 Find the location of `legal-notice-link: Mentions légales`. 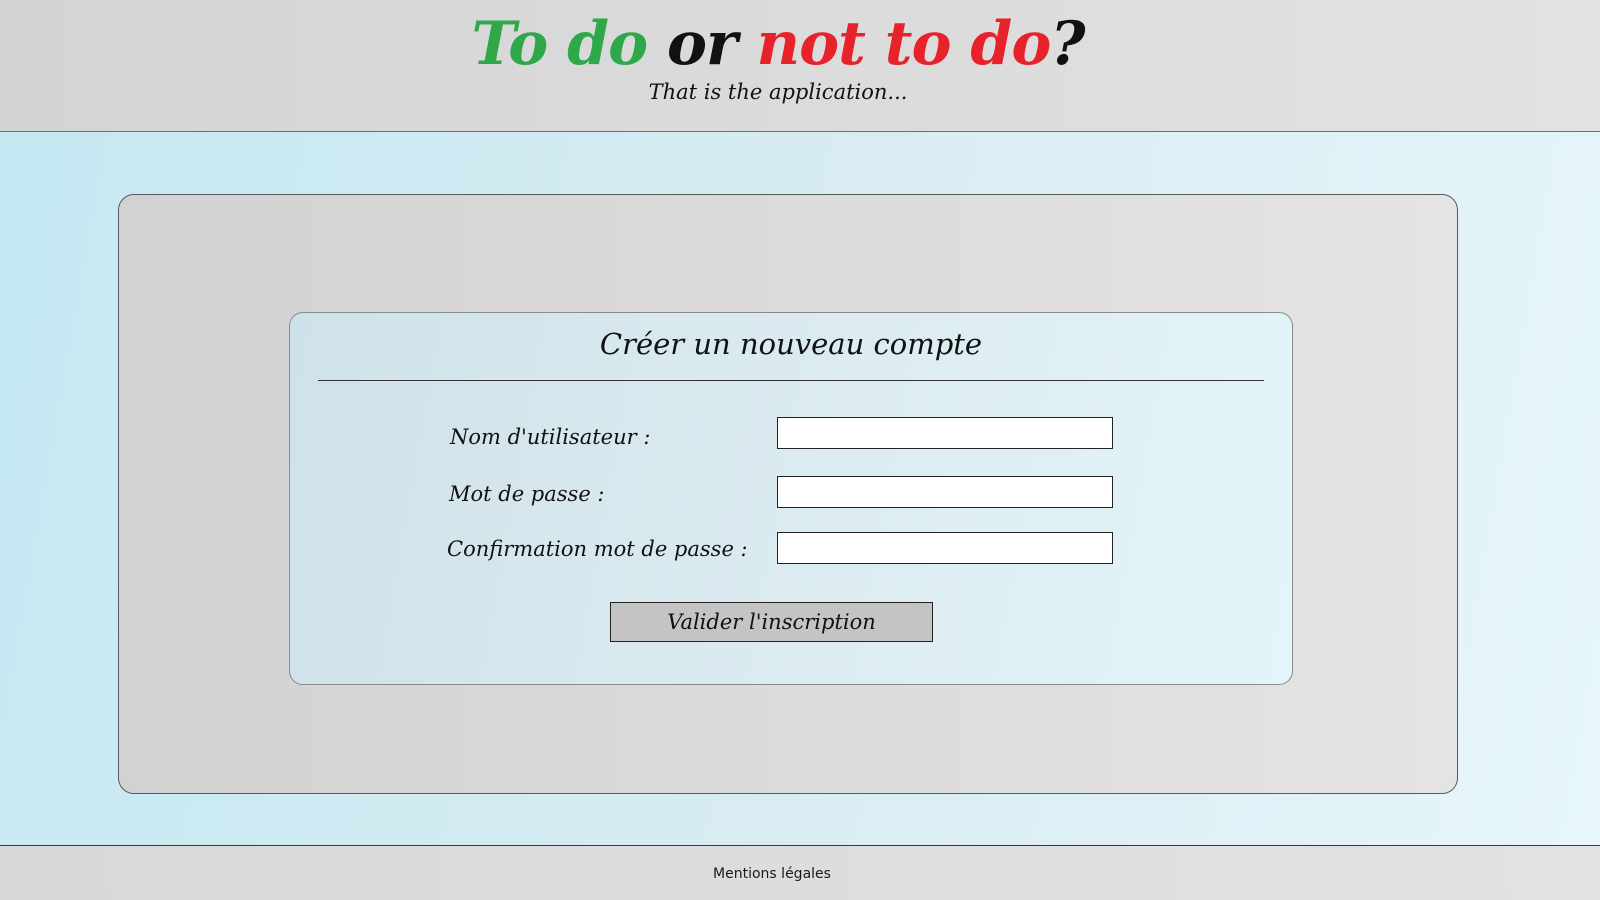

legal-notice-link: Mentions légales is located at coordinates (772, 874).